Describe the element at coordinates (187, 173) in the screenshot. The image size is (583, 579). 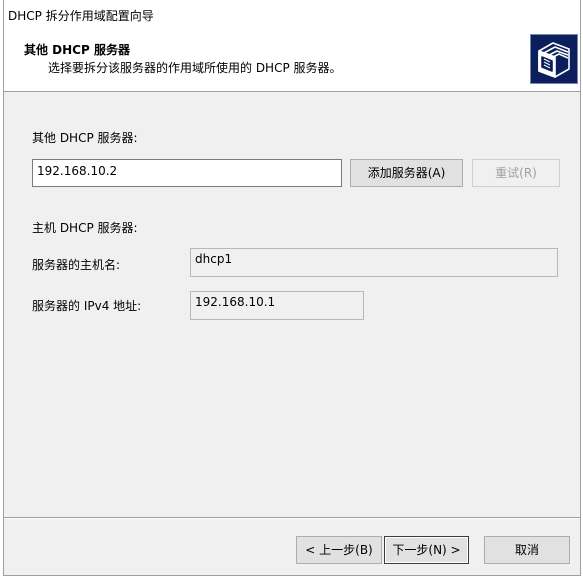
I see `other-server-input: 192.168.10.2` at that location.